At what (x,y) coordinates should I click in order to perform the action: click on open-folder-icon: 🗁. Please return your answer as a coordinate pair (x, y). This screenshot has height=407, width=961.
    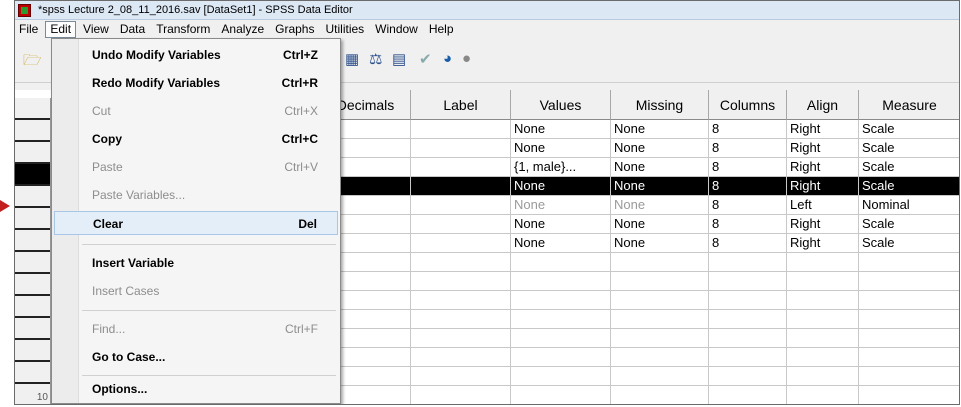
    Looking at the image, I should click on (32, 62).